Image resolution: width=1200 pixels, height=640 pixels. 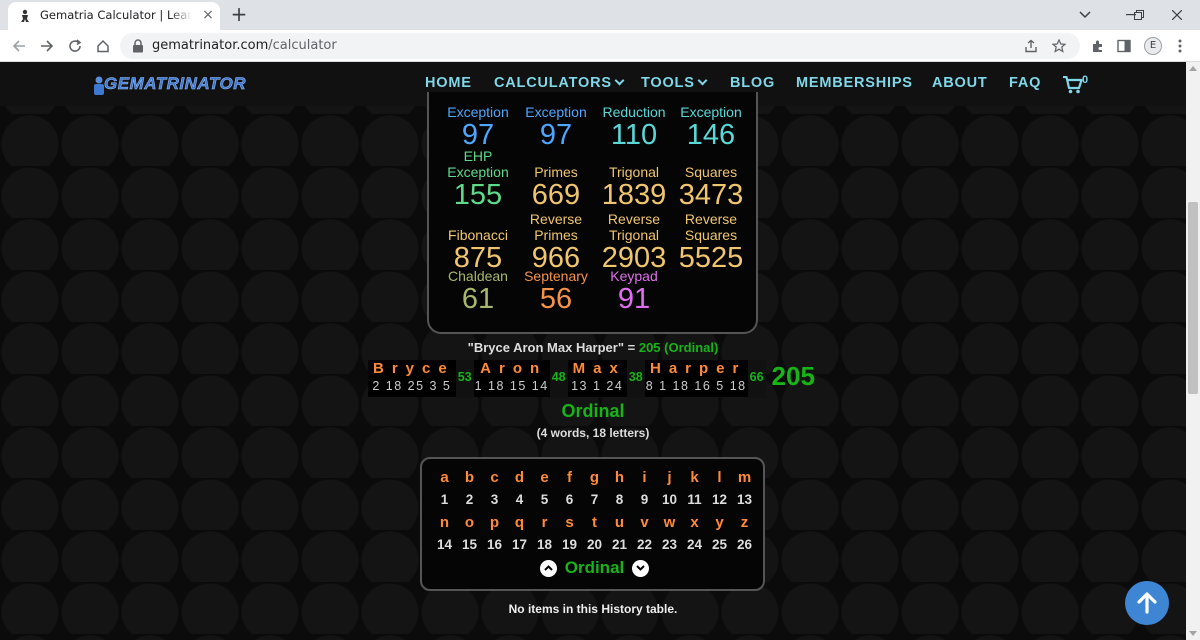 What do you see at coordinates (634, 227) in the screenshot?
I see `cipher-name: Reverse Trigonal` at bounding box center [634, 227].